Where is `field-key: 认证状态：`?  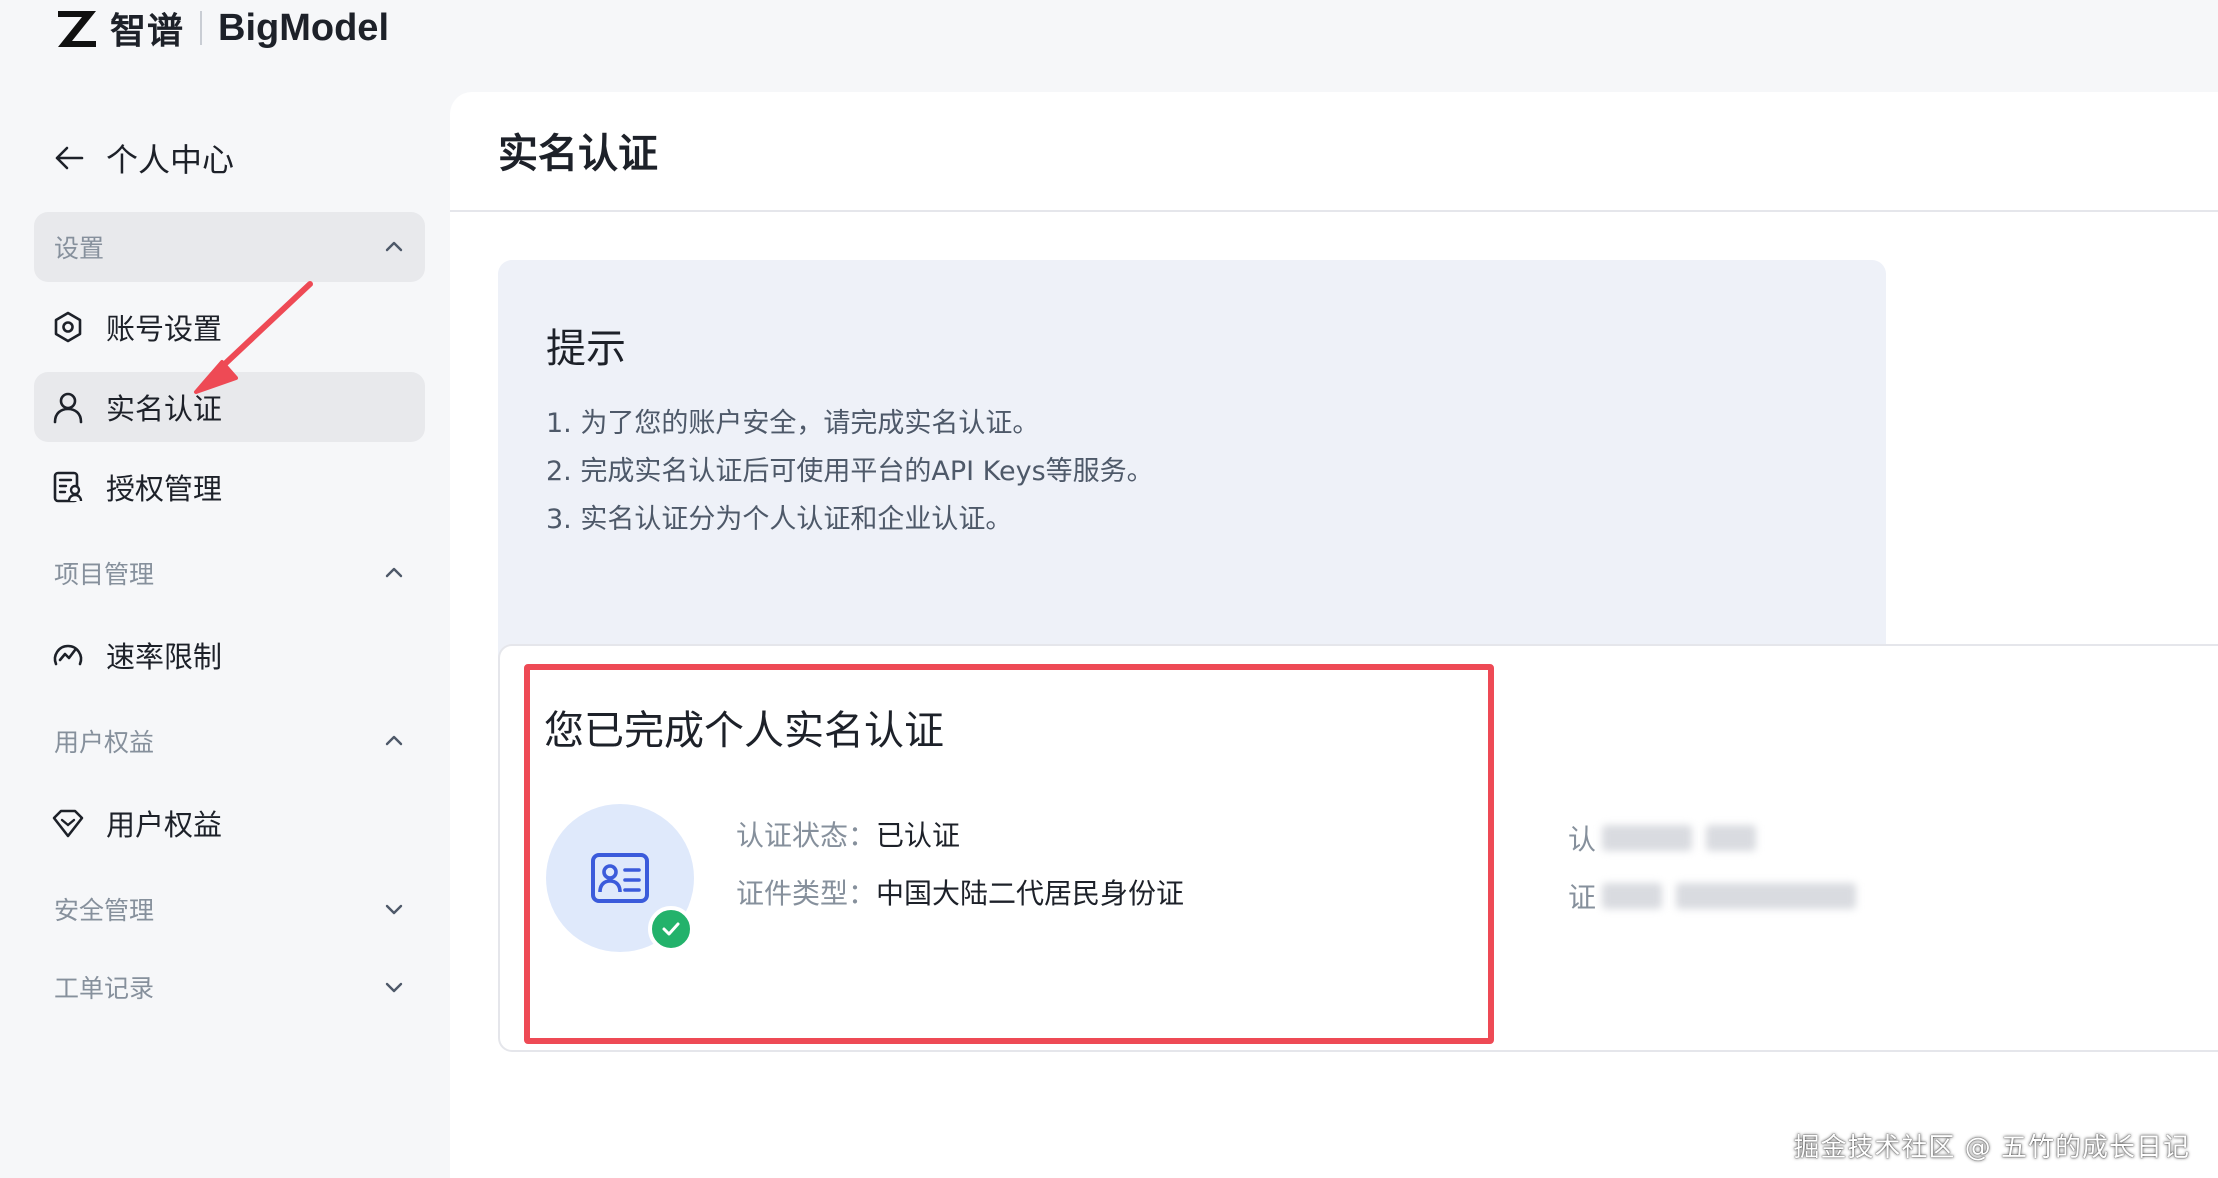 field-key: 认证状态： is located at coordinates (806, 835).